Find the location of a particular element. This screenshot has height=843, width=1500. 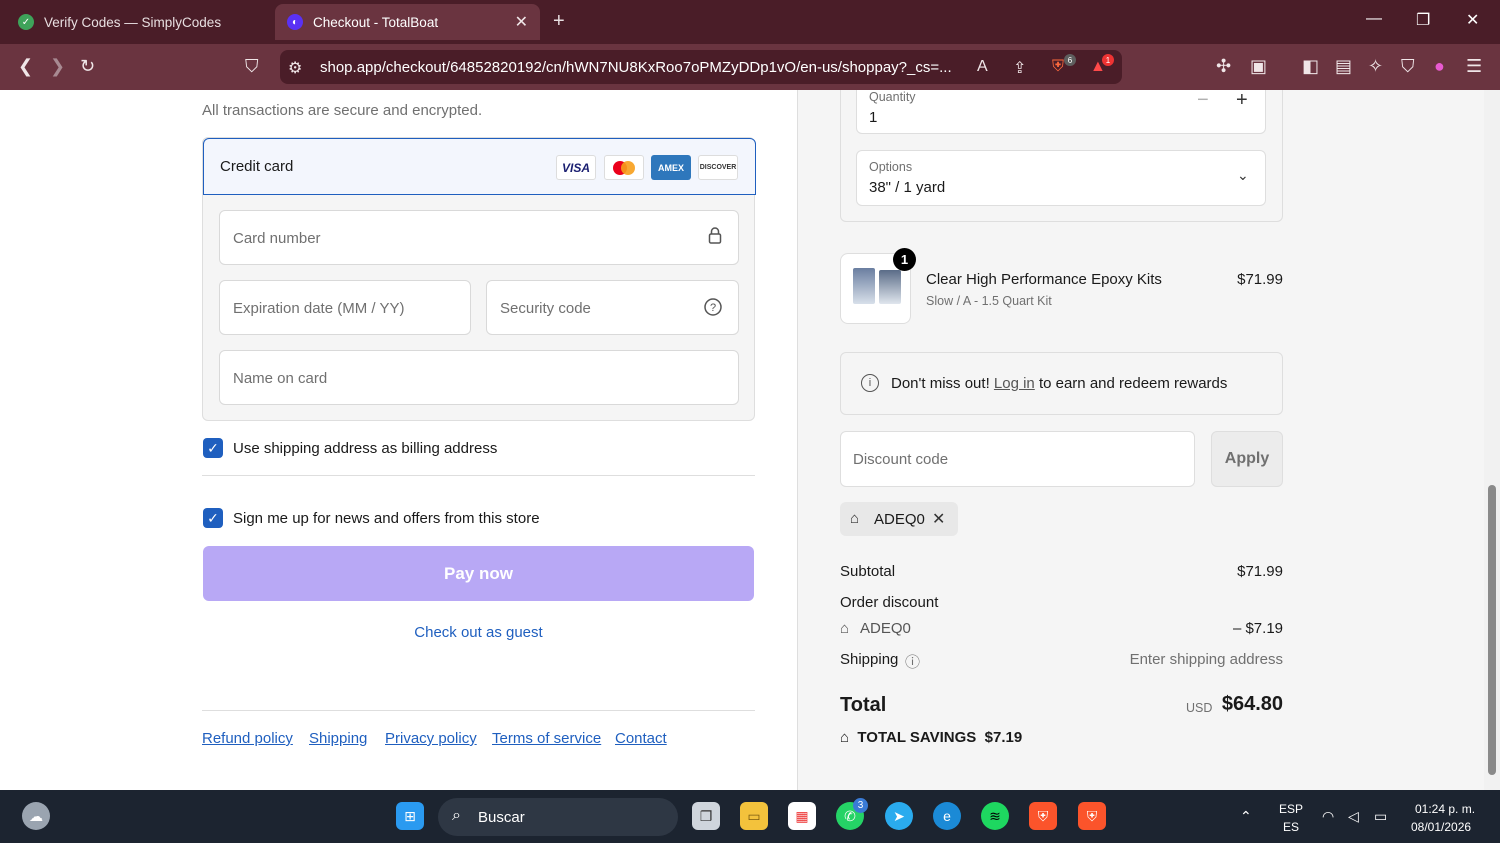

show-hidden-icons: ⌃ is located at coordinates (1246, 816).